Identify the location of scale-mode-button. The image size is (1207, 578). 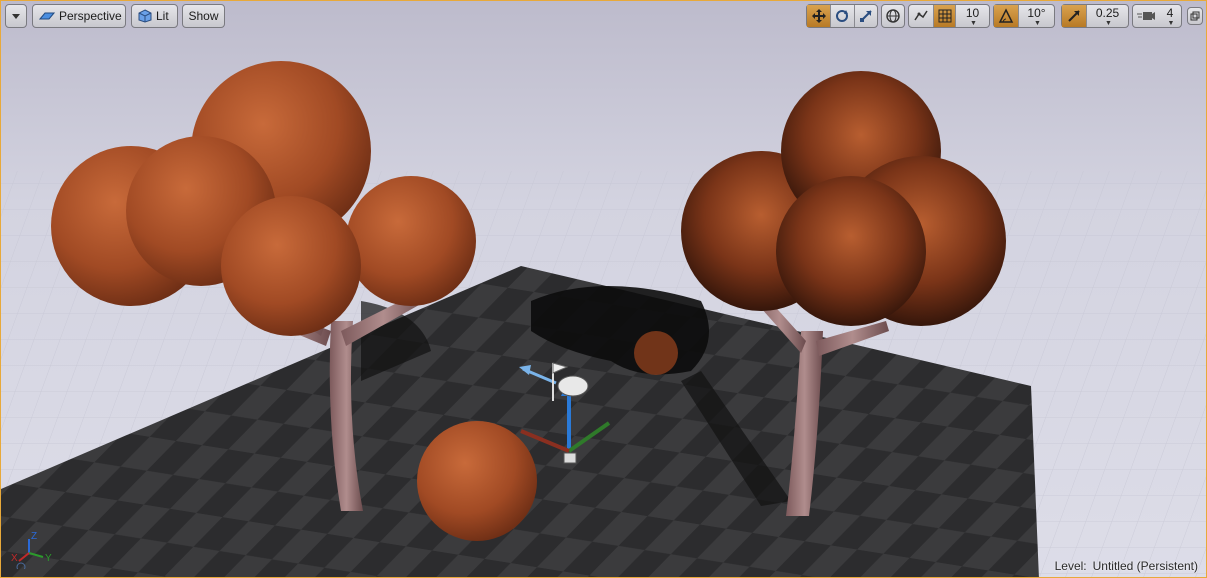
(865, 16).